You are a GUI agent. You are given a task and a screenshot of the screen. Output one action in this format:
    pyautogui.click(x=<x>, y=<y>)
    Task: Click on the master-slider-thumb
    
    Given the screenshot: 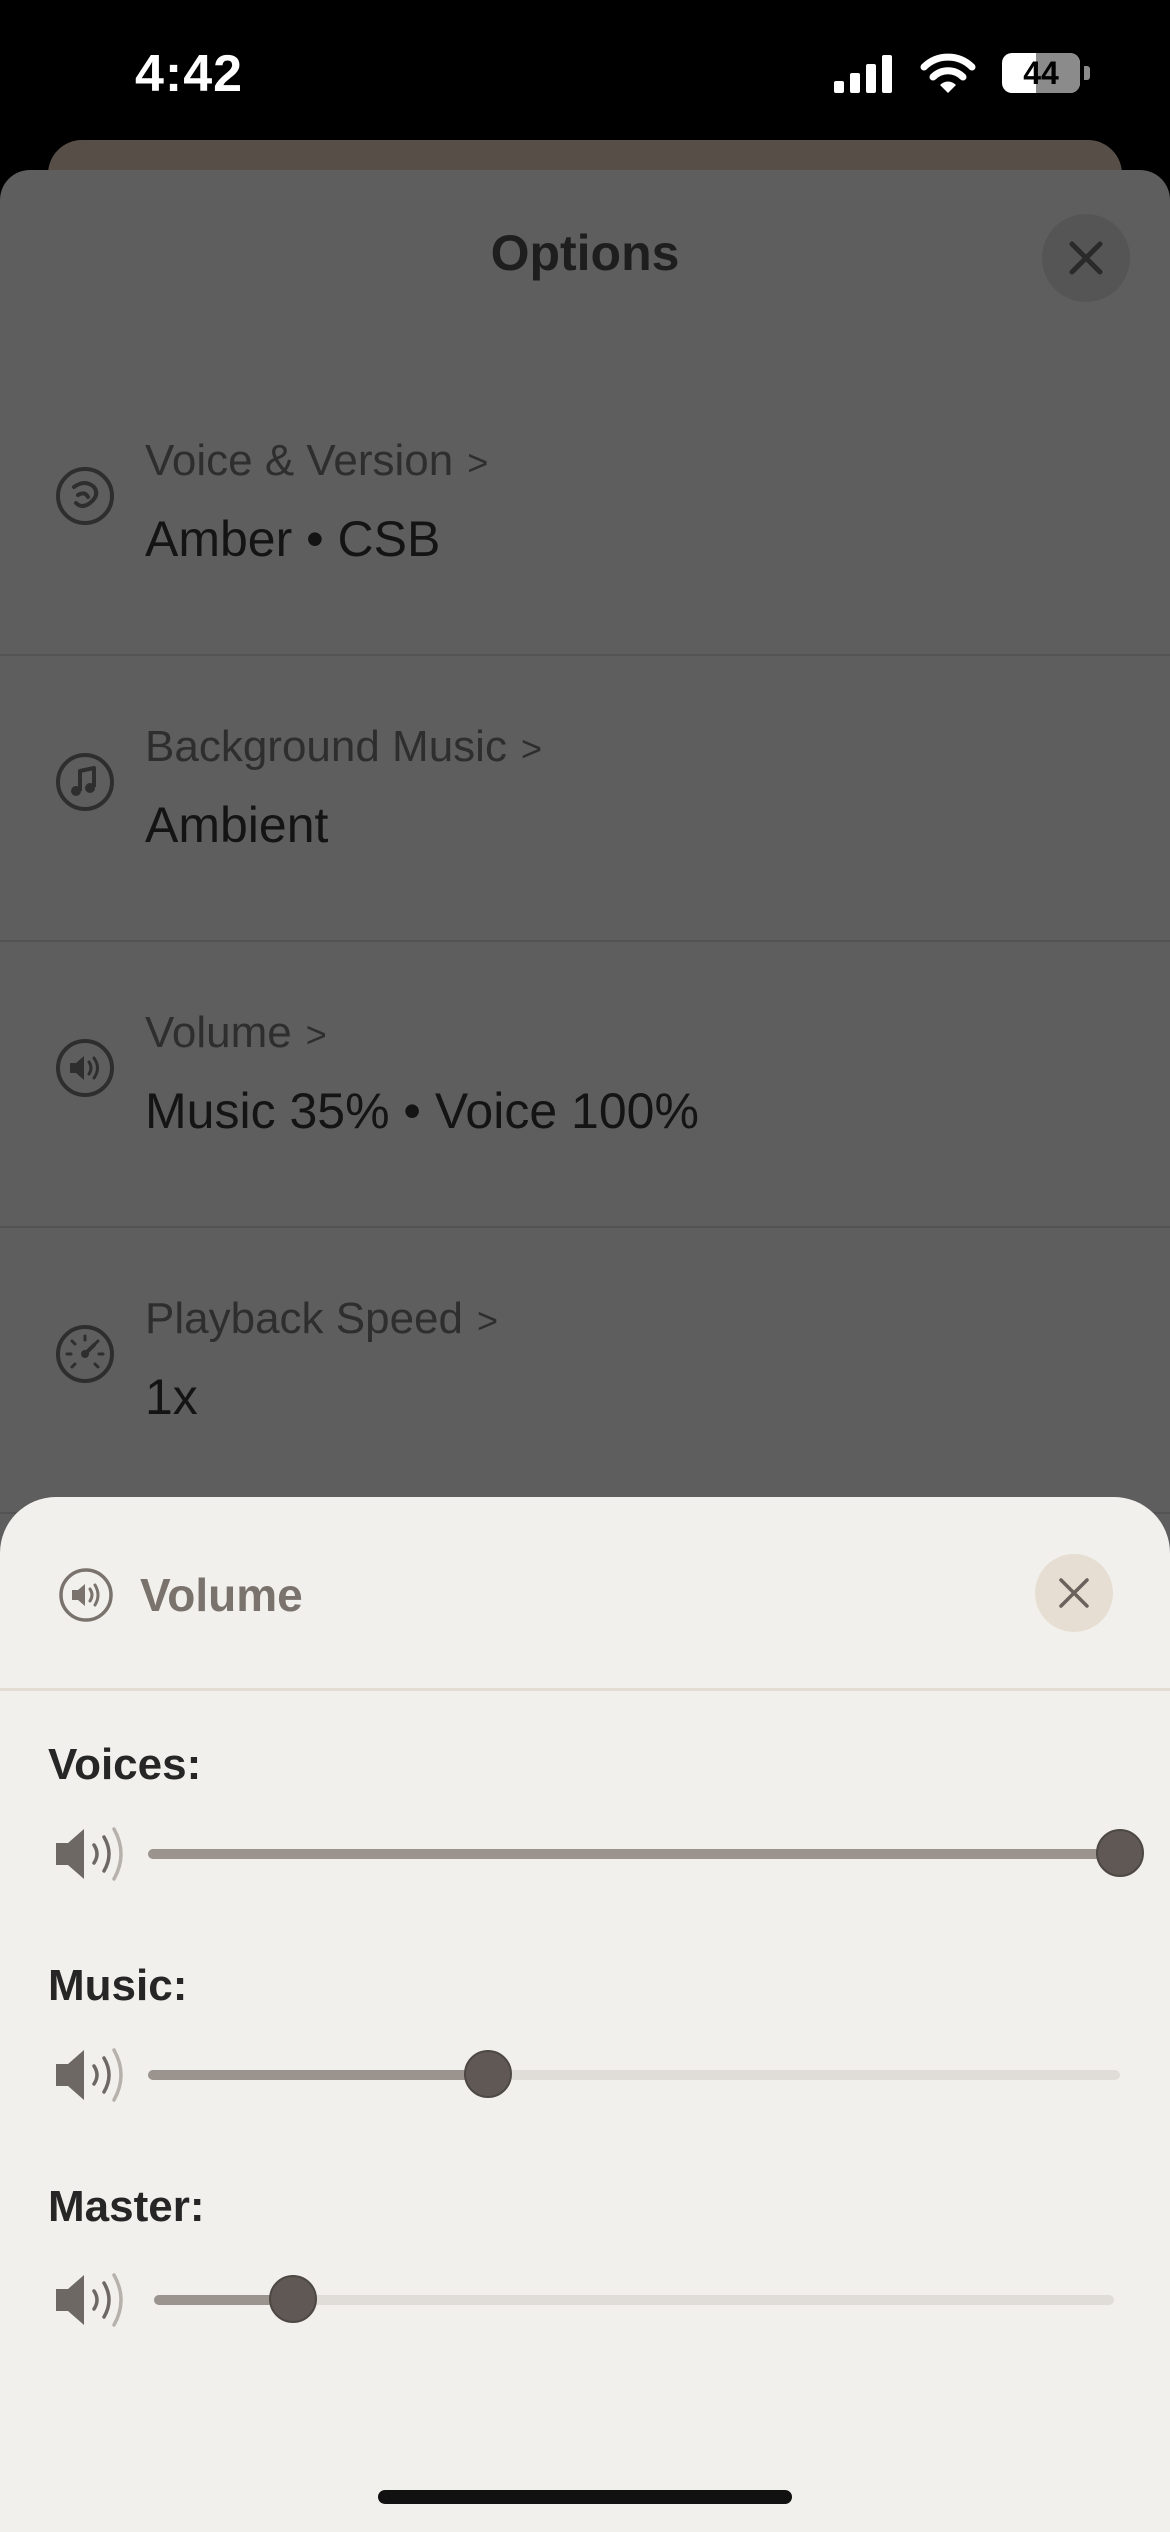 What is the action you would take?
    pyautogui.click(x=293, y=2299)
    